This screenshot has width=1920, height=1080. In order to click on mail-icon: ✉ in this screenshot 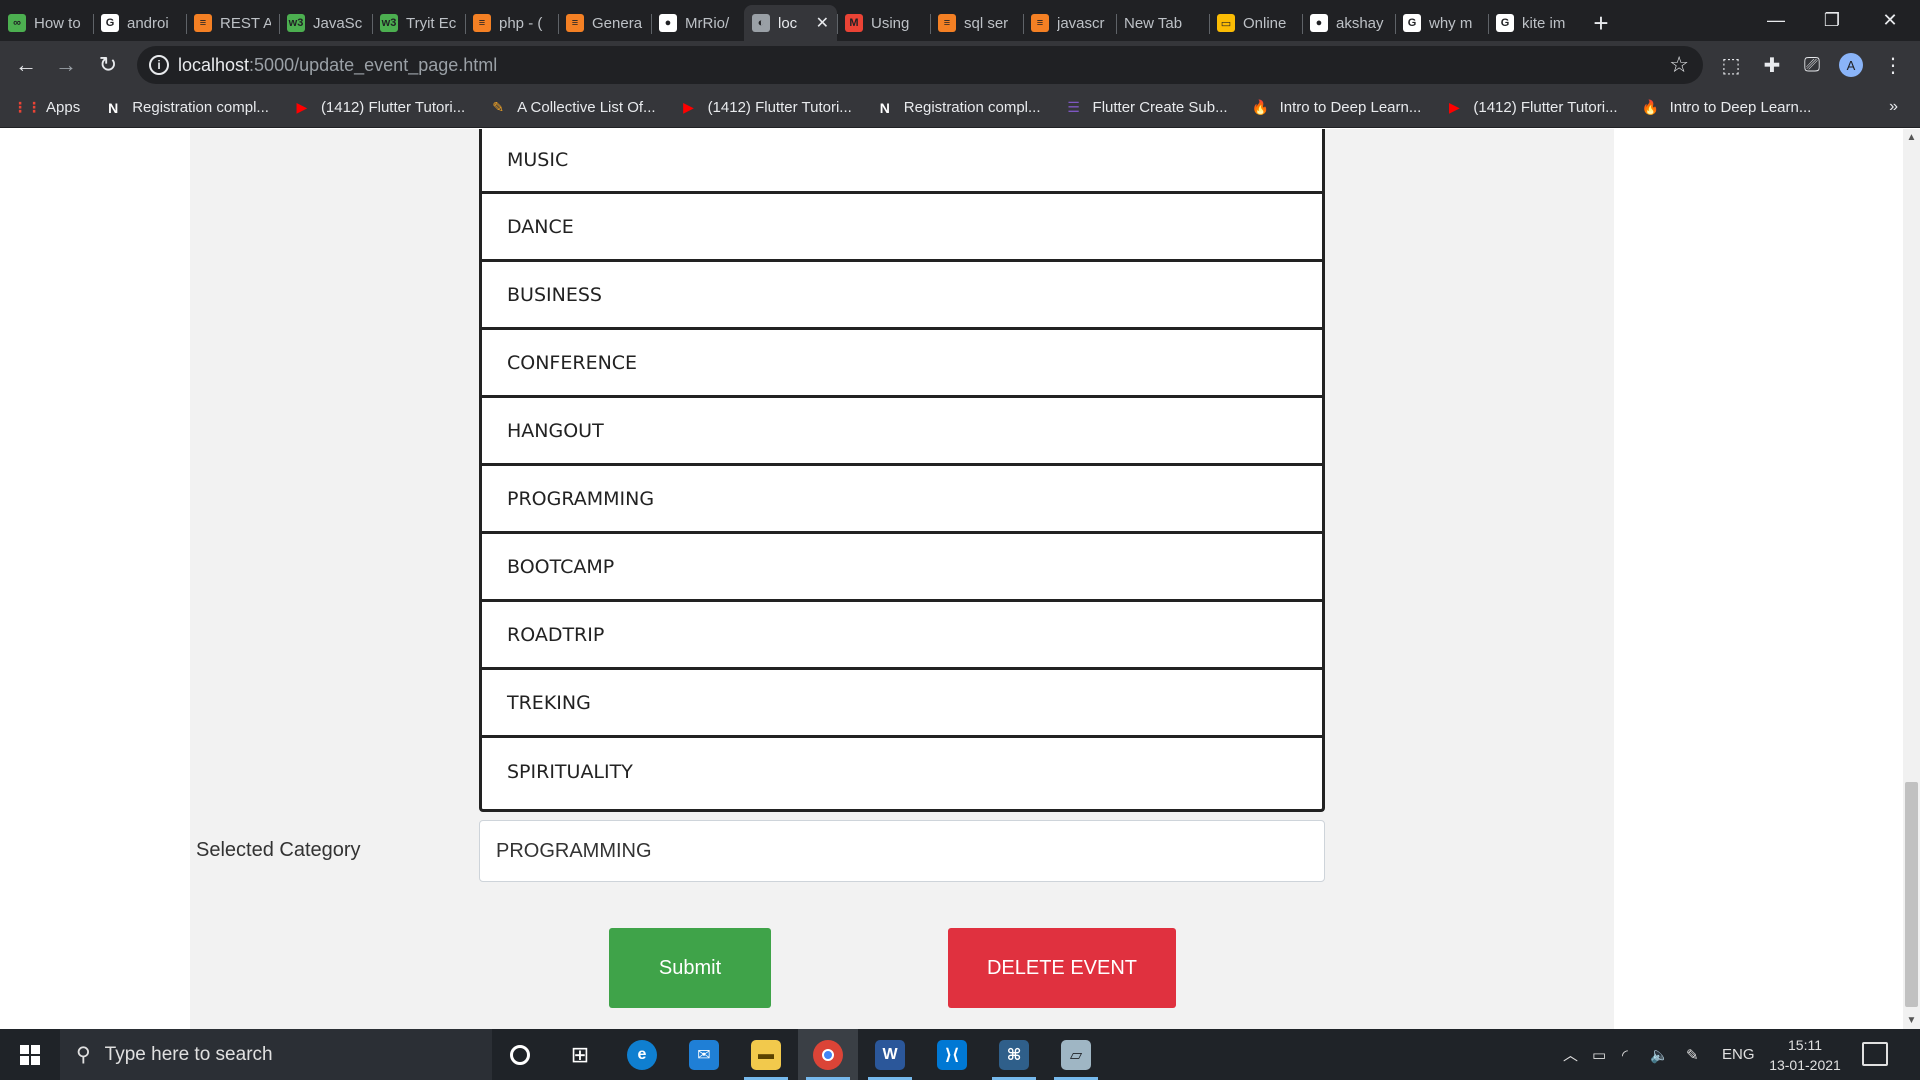, I will do `click(704, 1054)`.